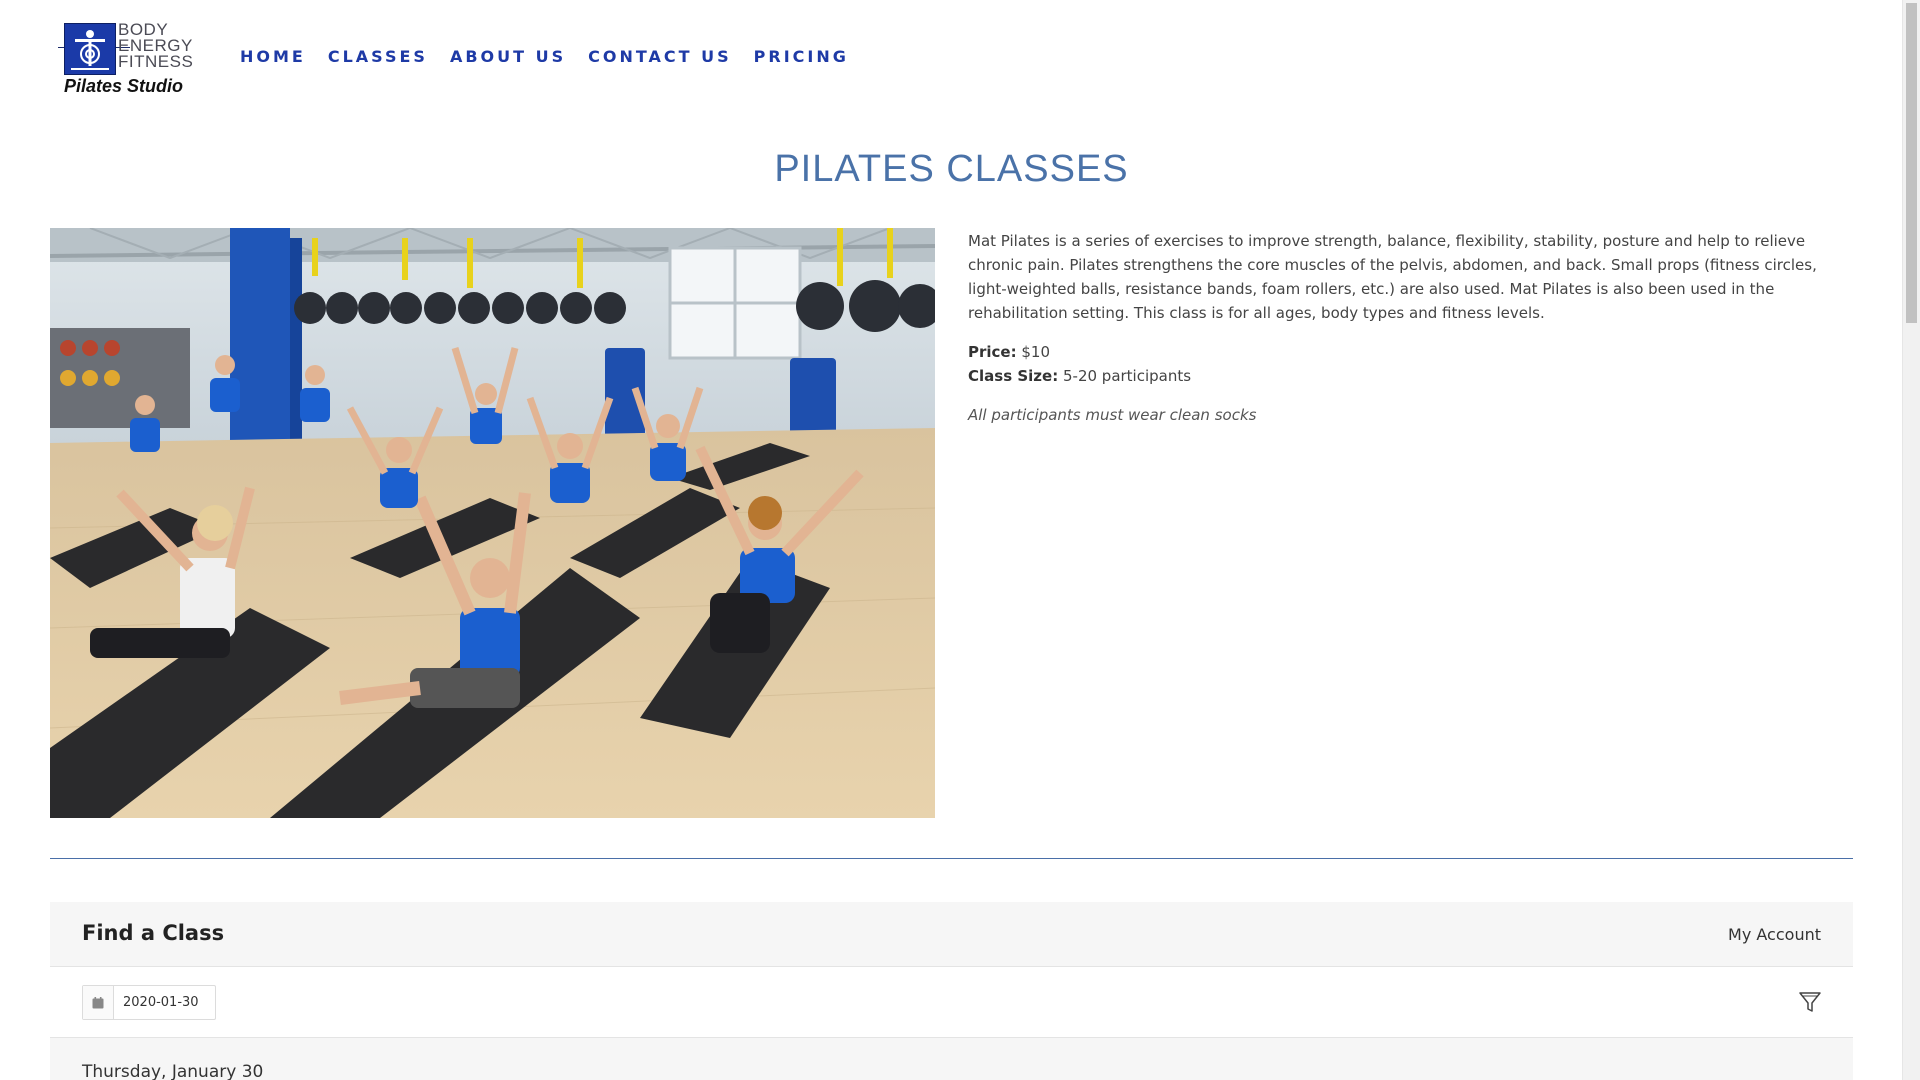 The width and height of the screenshot is (1920, 1080). What do you see at coordinates (156, 46) in the screenshot?
I see `logo-wordmark: BODY ENERGY FITNESS` at bounding box center [156, 46].